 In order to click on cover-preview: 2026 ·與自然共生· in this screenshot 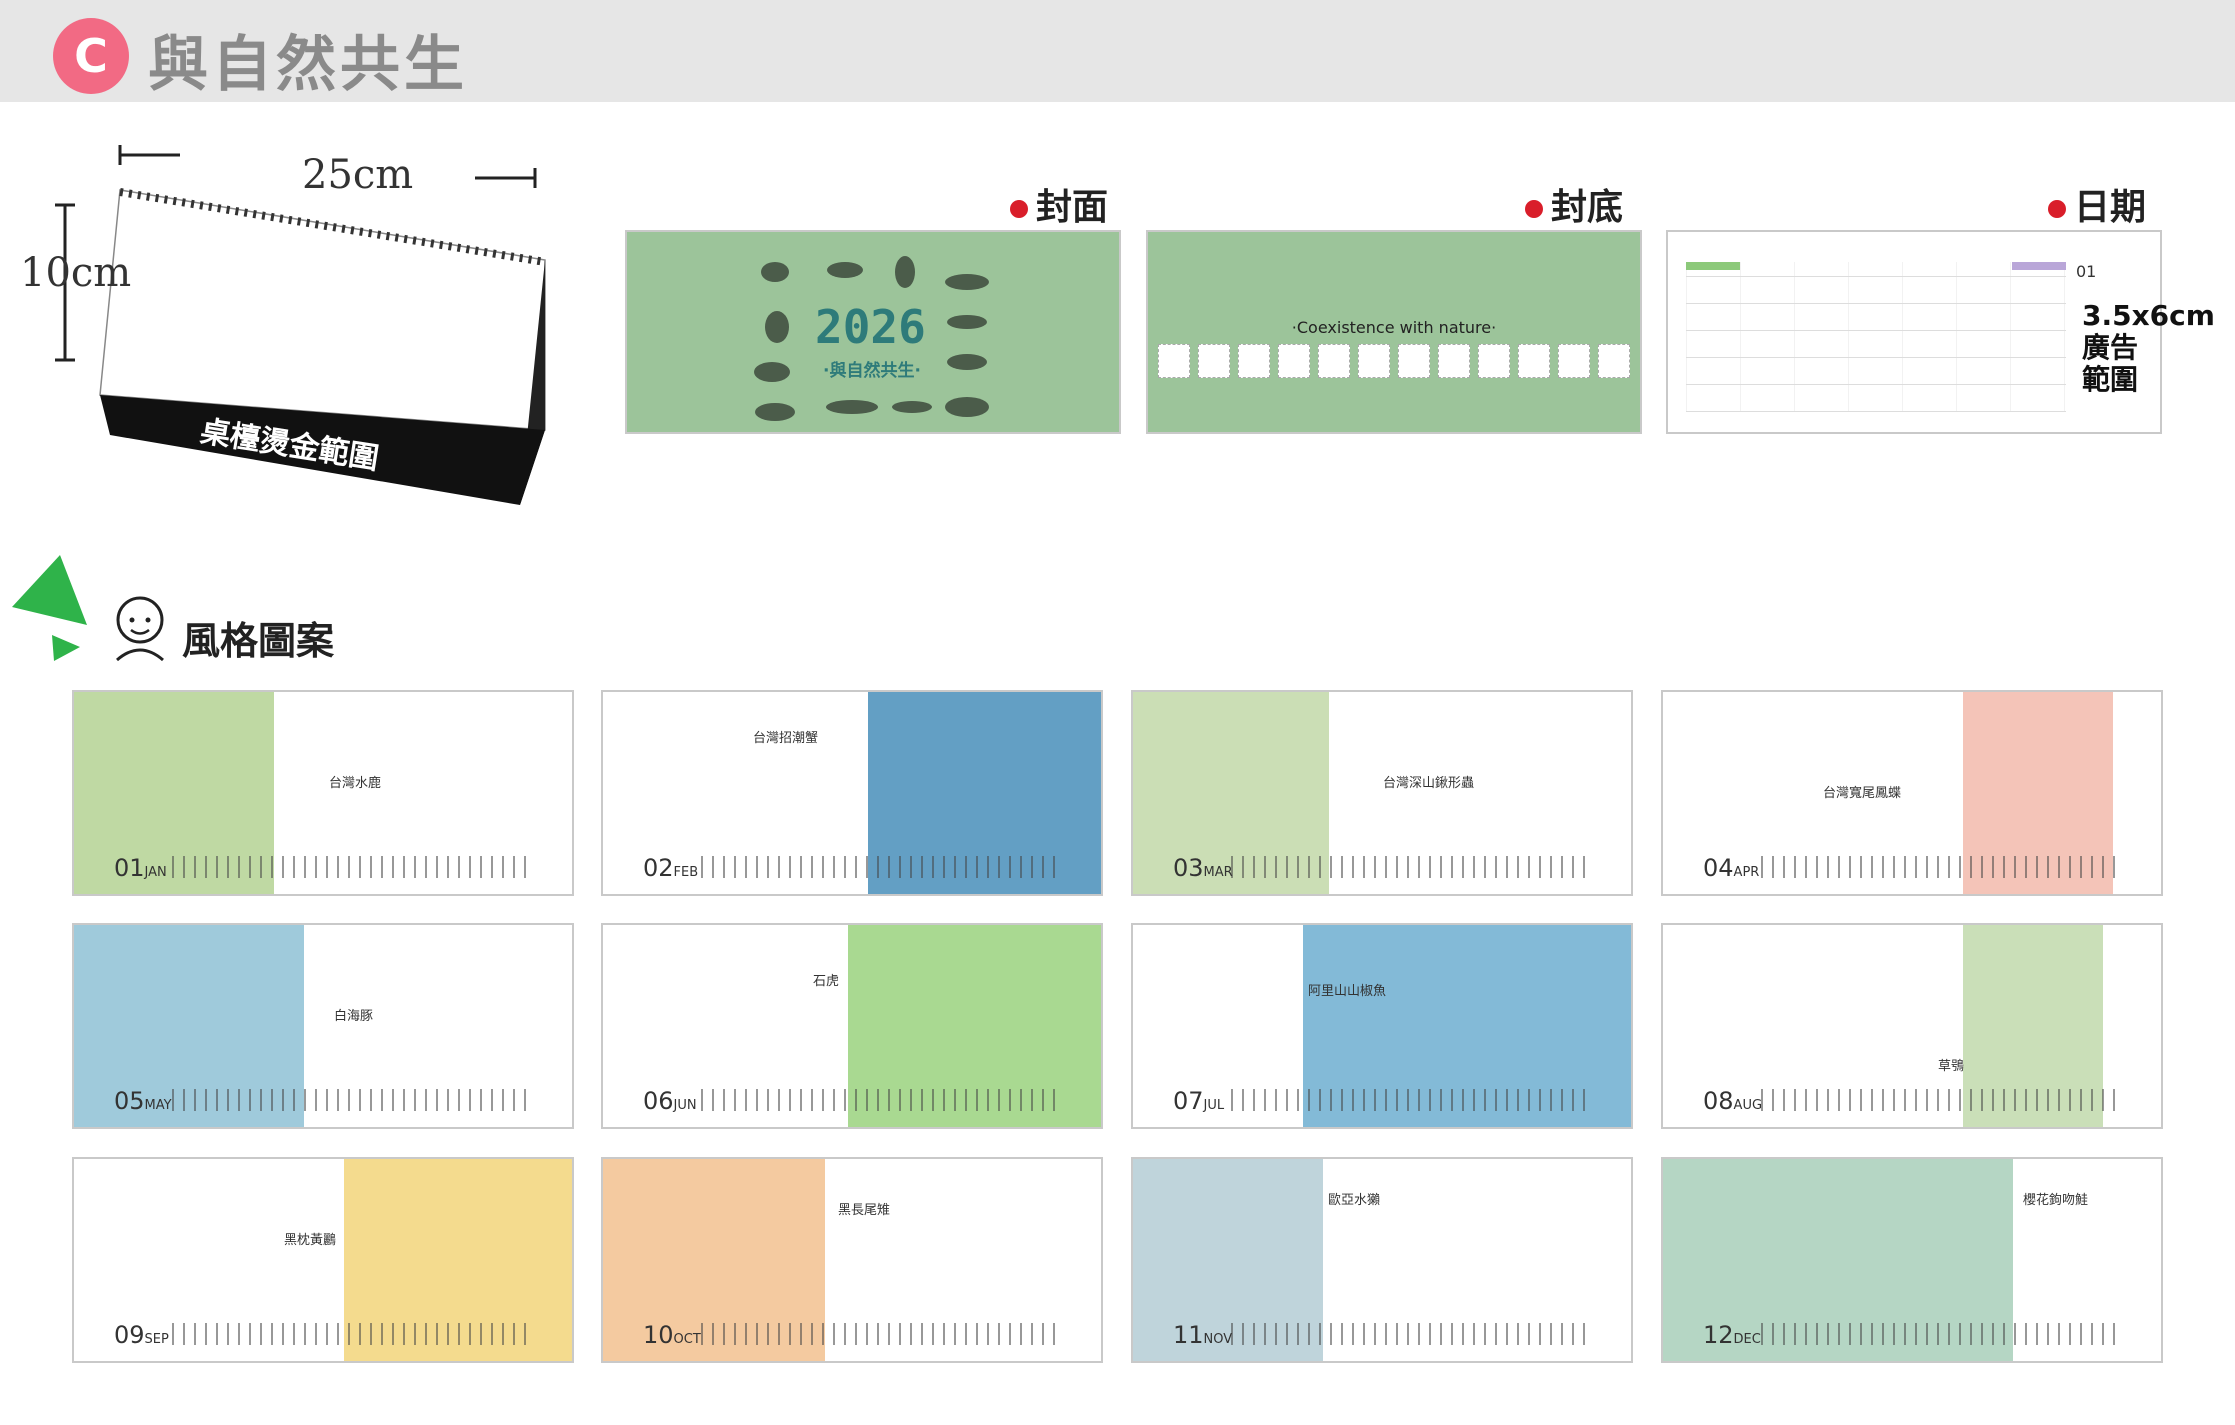, I will do `click(873, 332)`.